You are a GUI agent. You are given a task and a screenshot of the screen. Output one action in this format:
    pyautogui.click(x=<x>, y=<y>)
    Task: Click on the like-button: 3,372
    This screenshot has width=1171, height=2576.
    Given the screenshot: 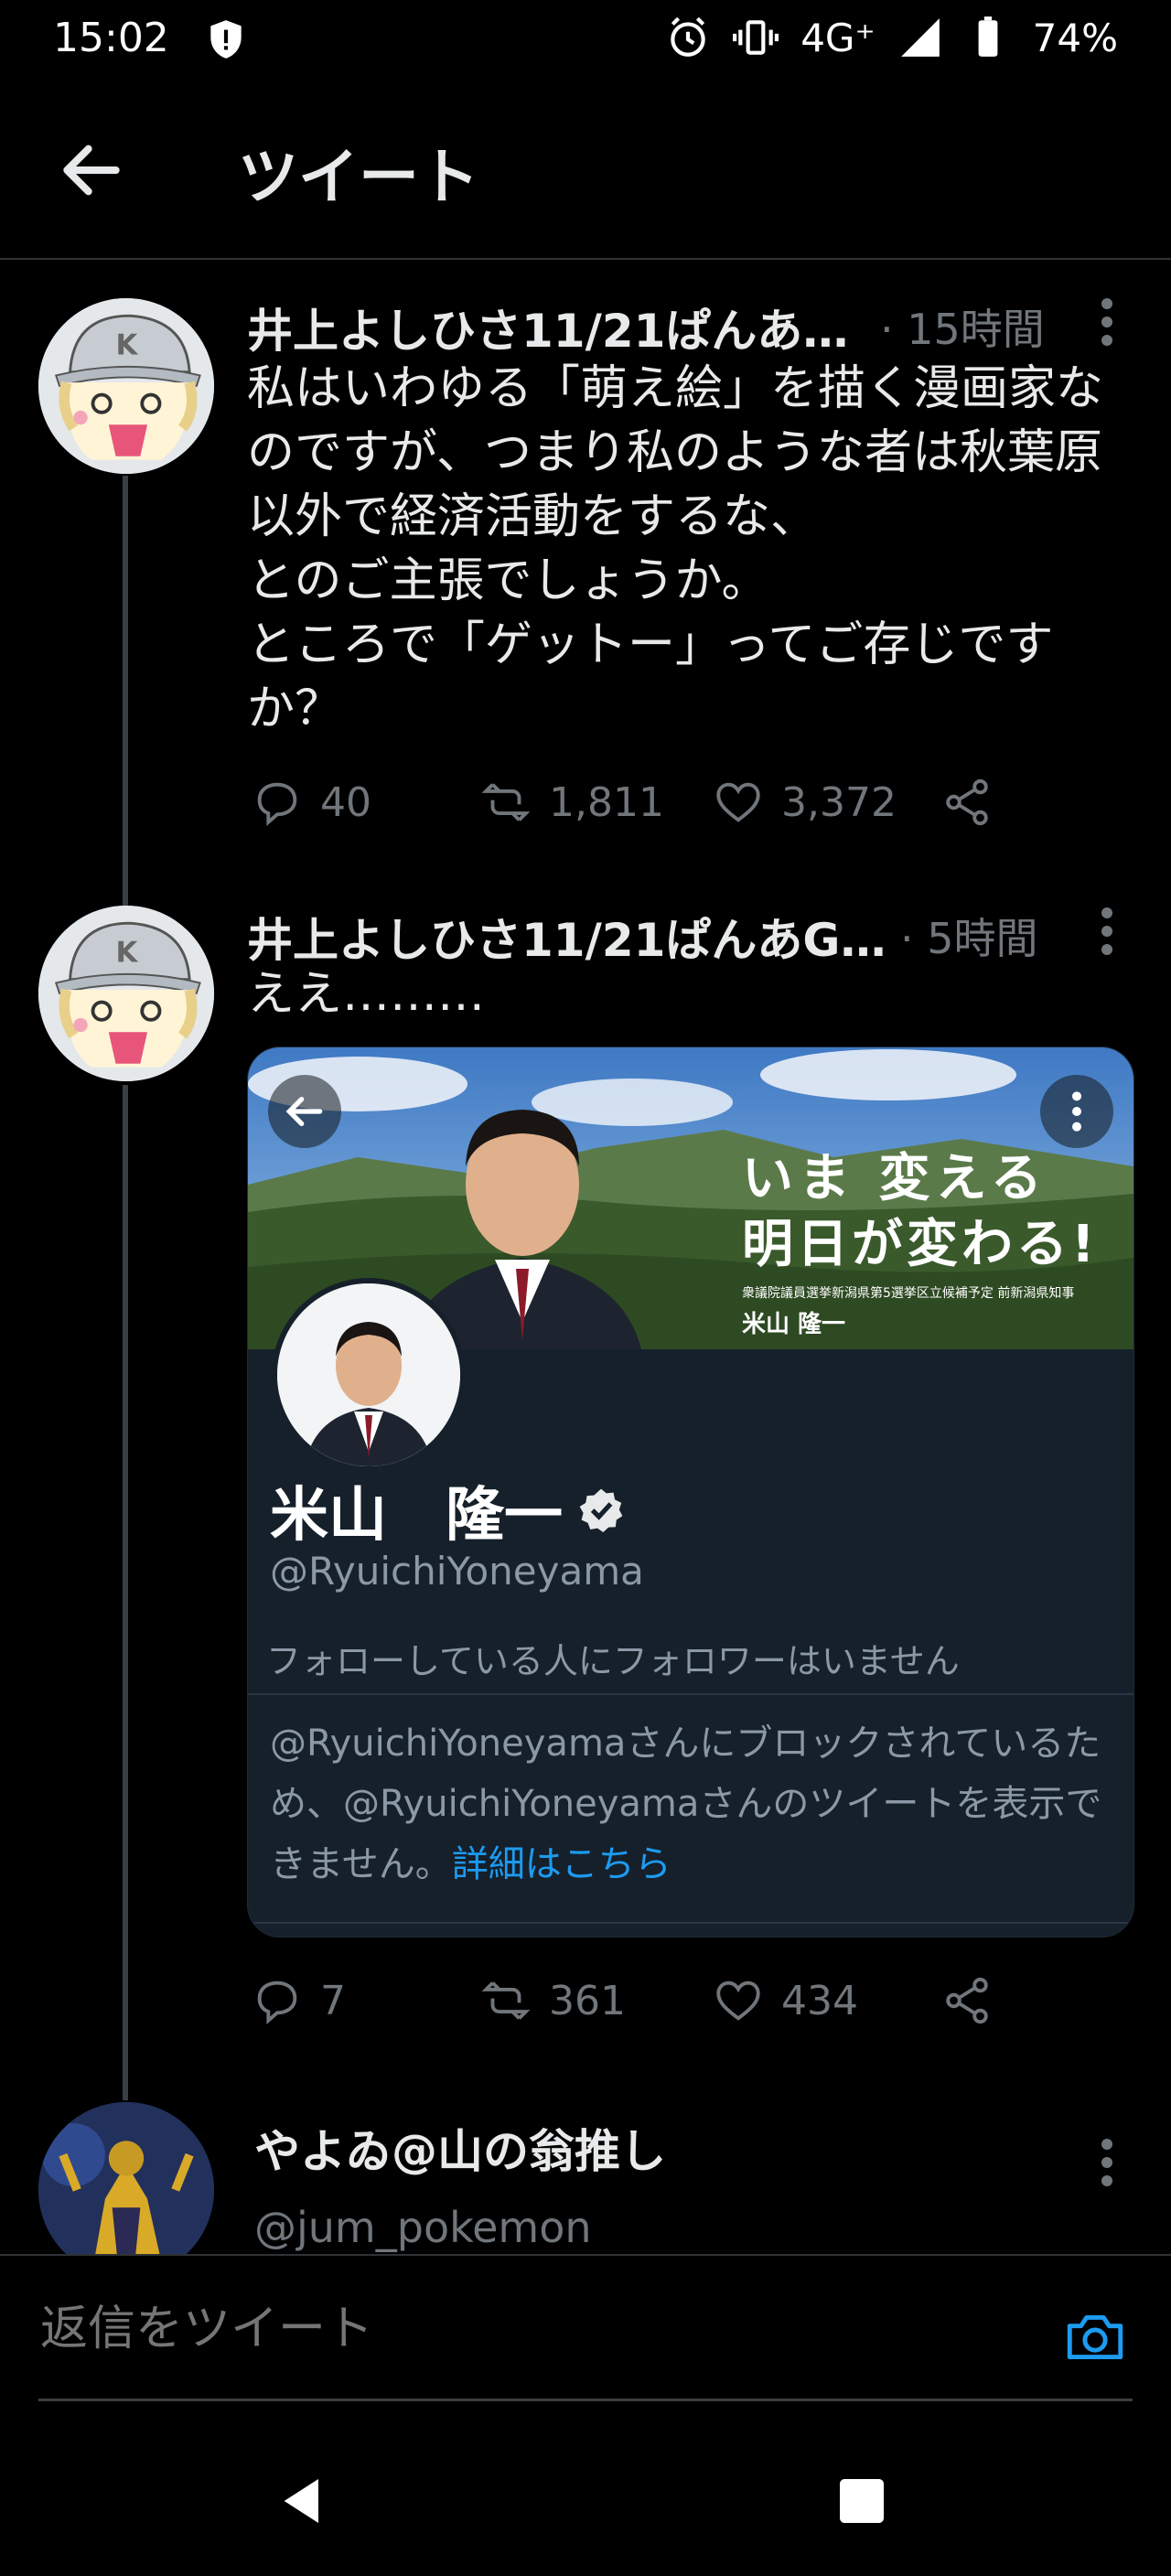 What is the action you would take?
    pyautogui.click(x=804, y=803)
    